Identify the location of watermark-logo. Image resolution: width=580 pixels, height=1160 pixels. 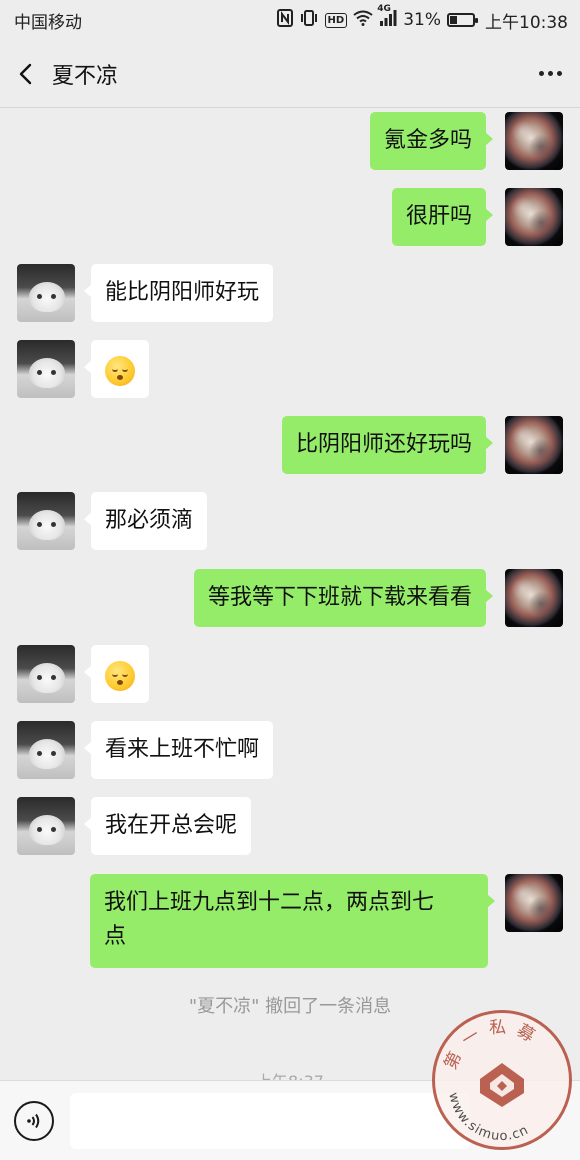
(502, 1085).